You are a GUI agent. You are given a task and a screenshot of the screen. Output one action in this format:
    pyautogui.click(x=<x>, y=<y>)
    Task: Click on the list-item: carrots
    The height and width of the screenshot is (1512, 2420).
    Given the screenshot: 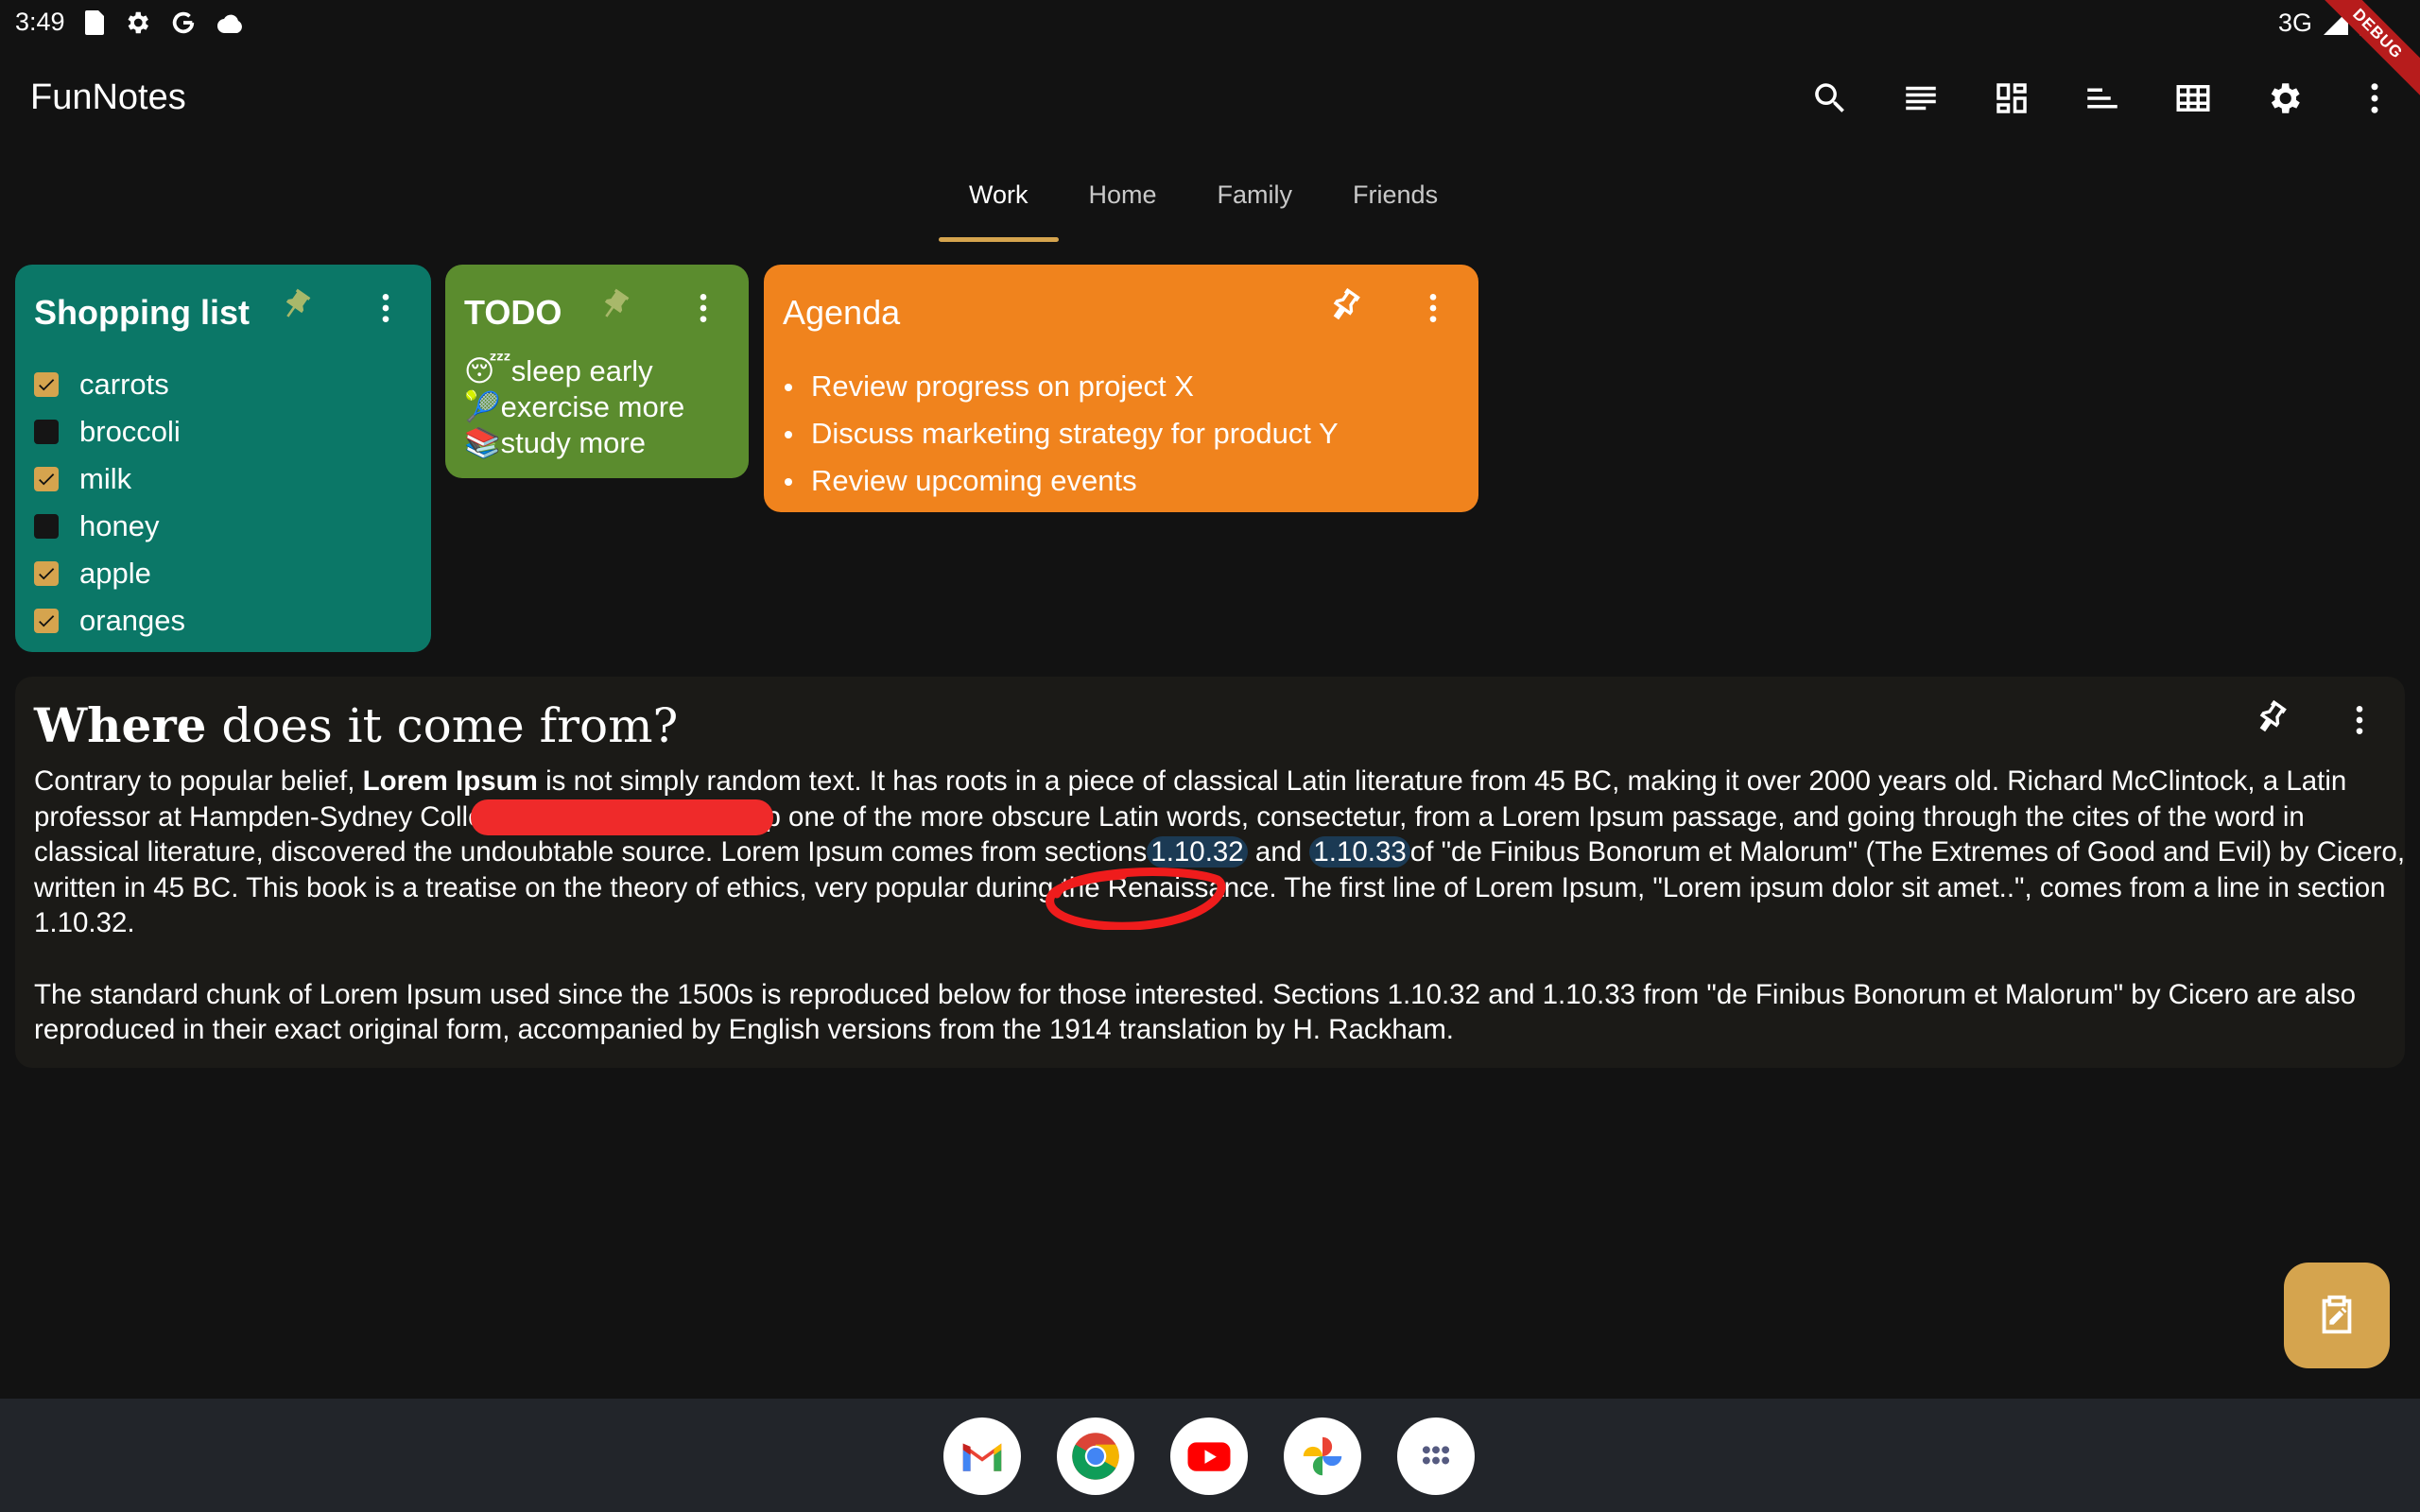 What is the action you would take?
    pyautogui.click(x=101, y=384)
    